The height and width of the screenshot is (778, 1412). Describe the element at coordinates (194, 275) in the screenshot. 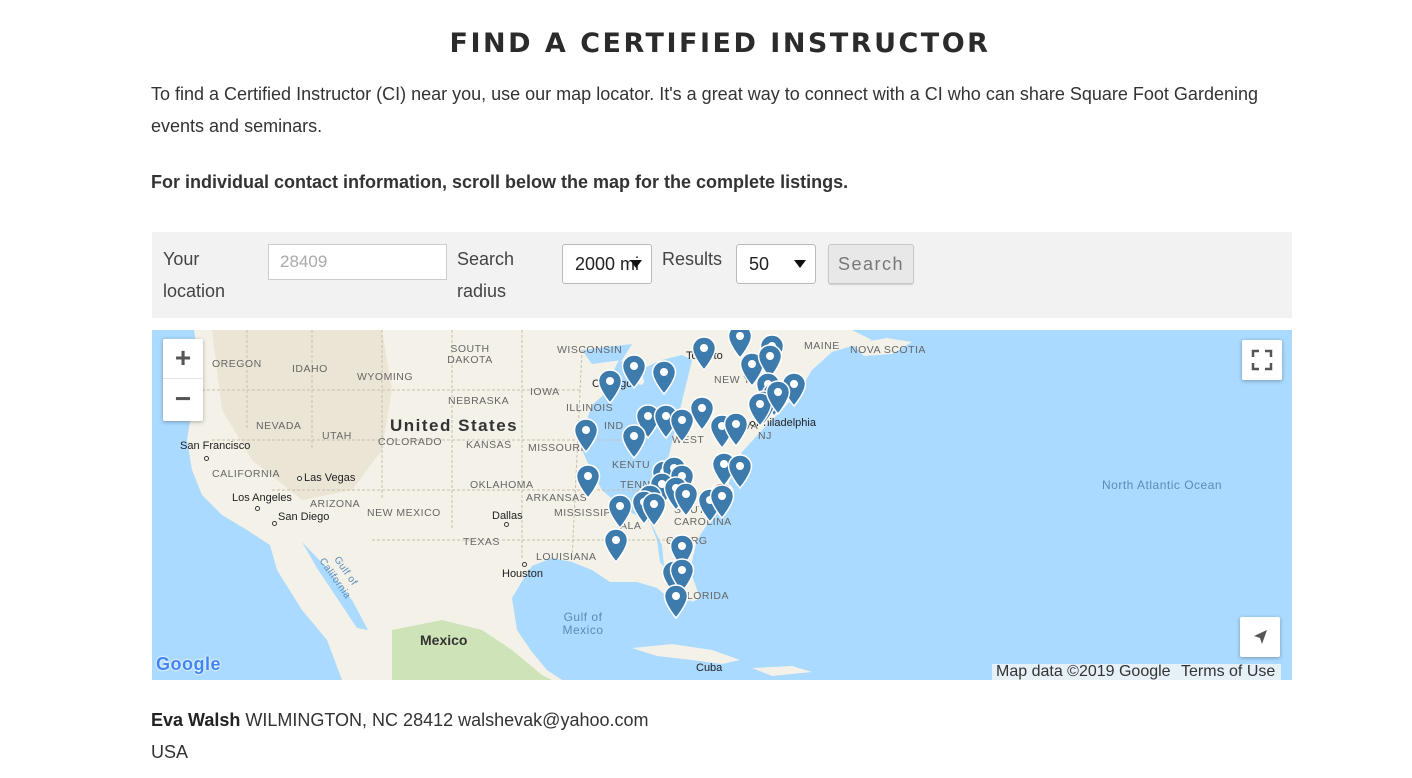

I see `location-label: Your location` at that location.